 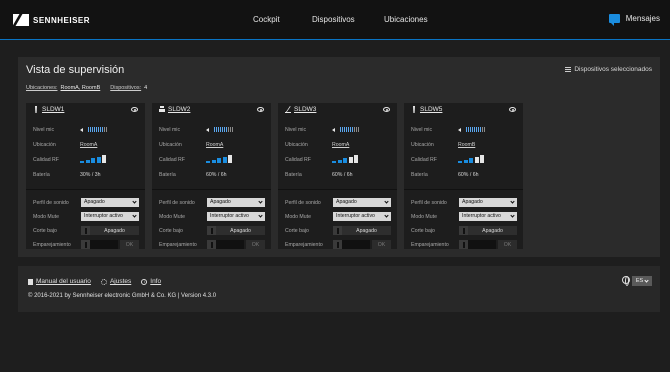 What do you see at coordinates (44, 130) in the screenshot?
I see `mic-level-label: Nivel mic` at bounding box center [44, 130].